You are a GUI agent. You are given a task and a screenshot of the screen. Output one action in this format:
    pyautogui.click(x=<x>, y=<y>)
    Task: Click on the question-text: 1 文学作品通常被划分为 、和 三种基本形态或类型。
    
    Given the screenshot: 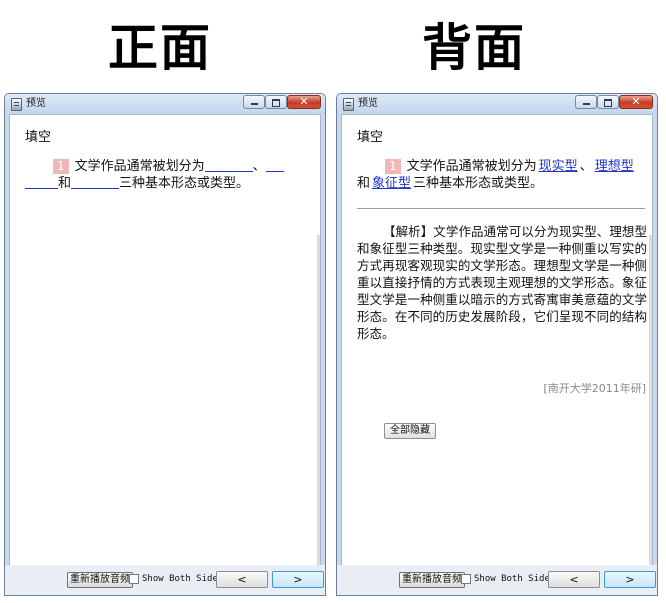 What is the action you would take?
    pyautogui.click(x=167, y=175)
    